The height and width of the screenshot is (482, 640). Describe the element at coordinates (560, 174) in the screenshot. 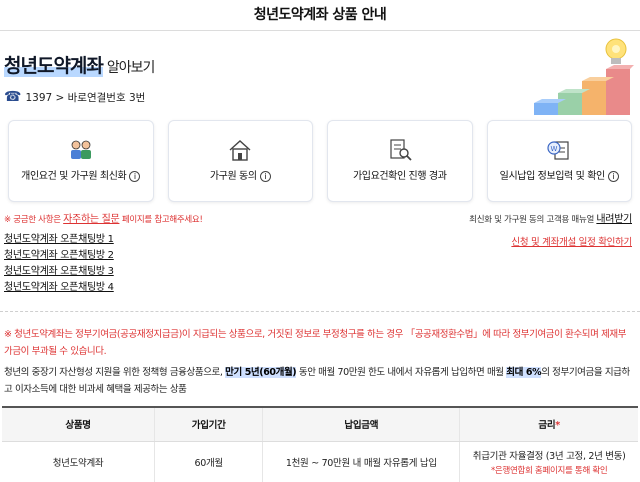

I see `card-label: 일시납입 정보입력 및 확인 i` at that location.